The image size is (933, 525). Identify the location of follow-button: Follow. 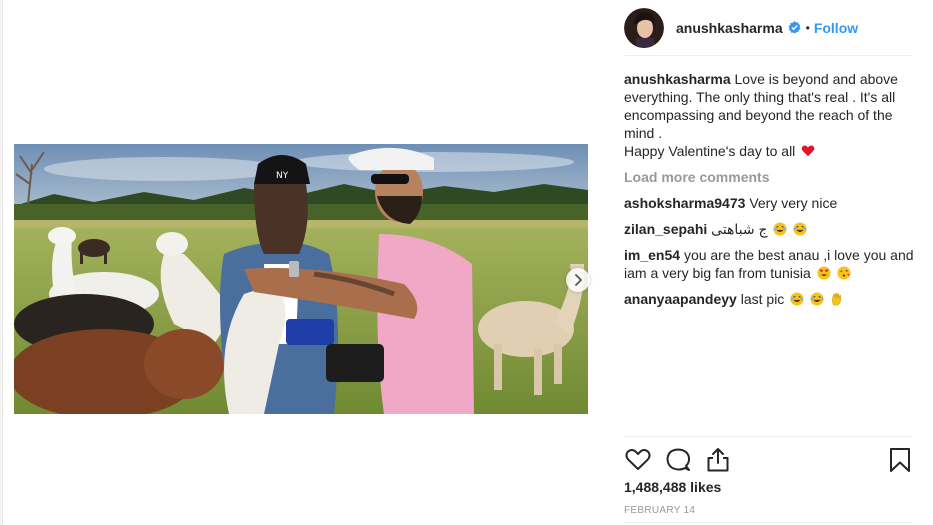
(836, 28).